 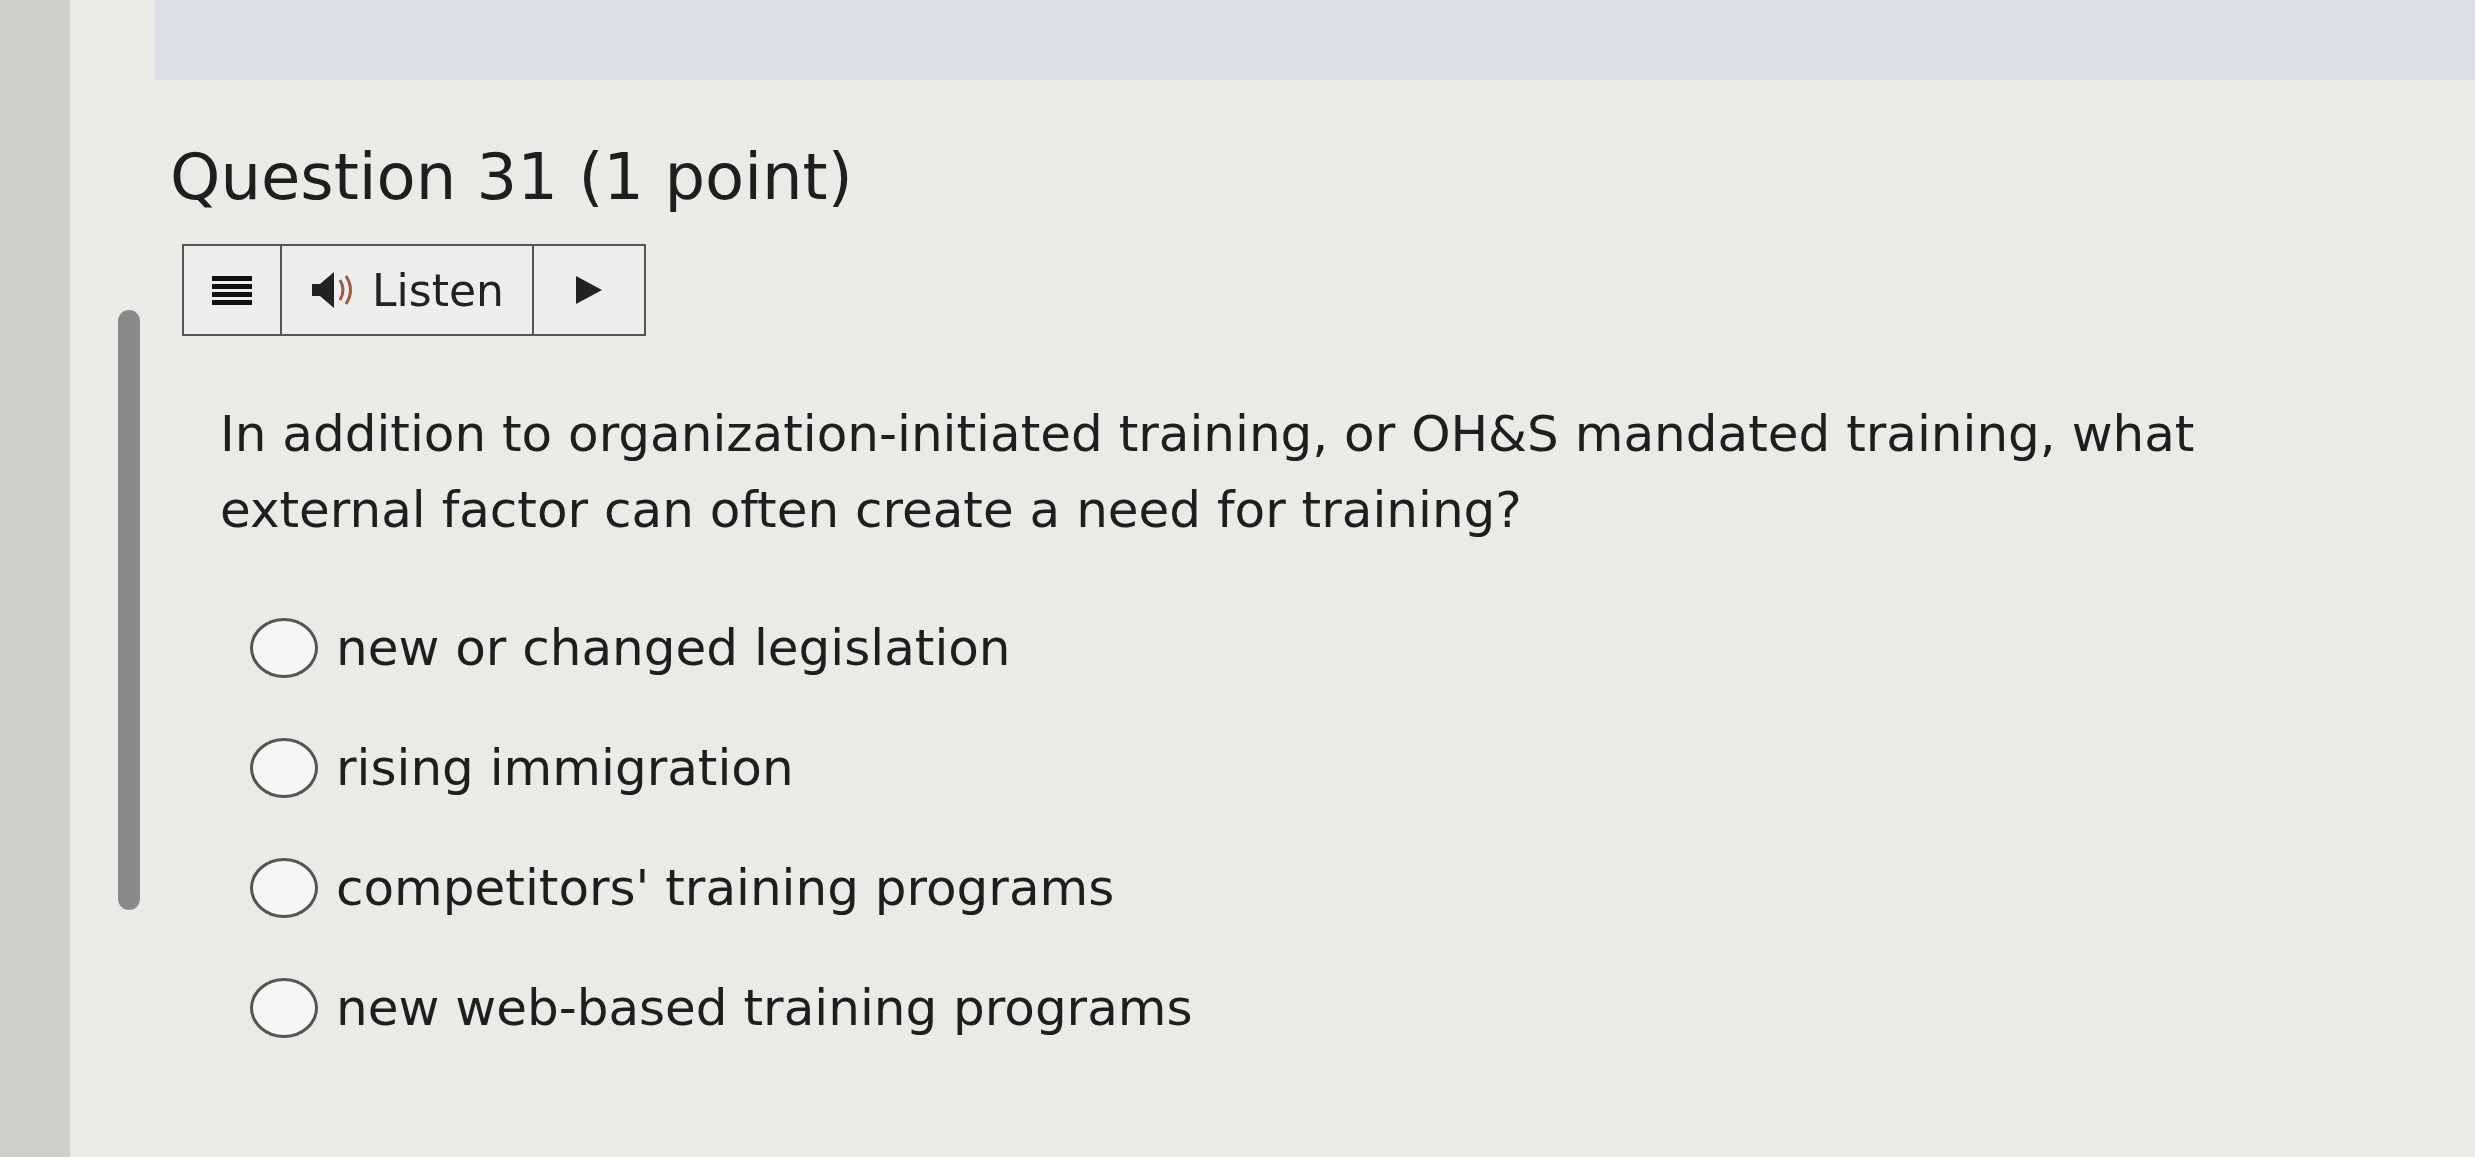 What do you see at coordinates (1362, 648) in the screenshot?
I see `answer-option: new or changed legislation` at bounding box center [1362, 648].